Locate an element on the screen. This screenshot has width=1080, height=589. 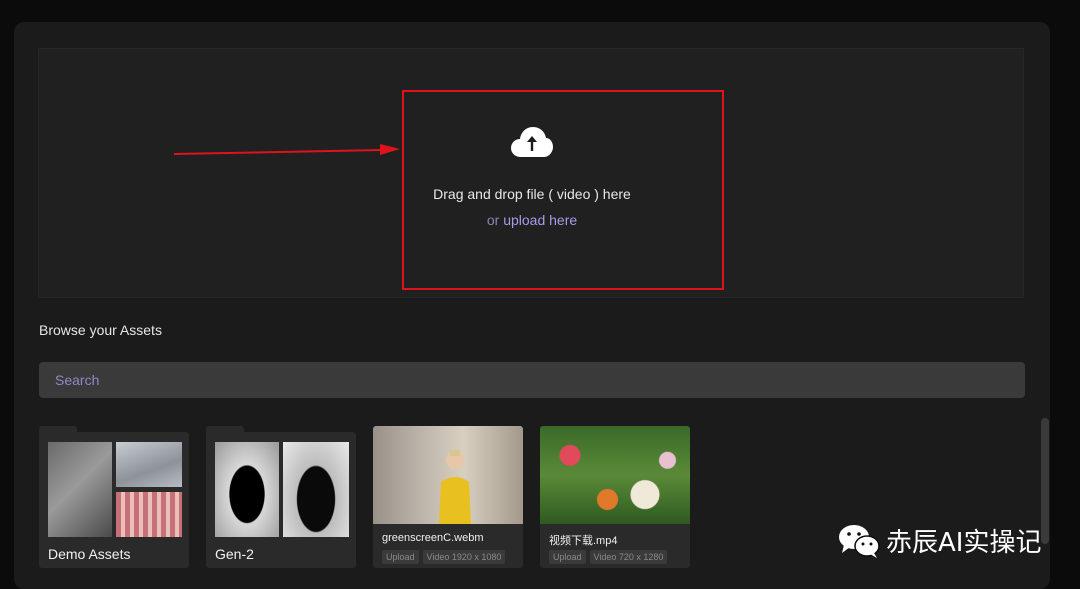
upload-subtext: or upload here is located at coordinates (532, 220).